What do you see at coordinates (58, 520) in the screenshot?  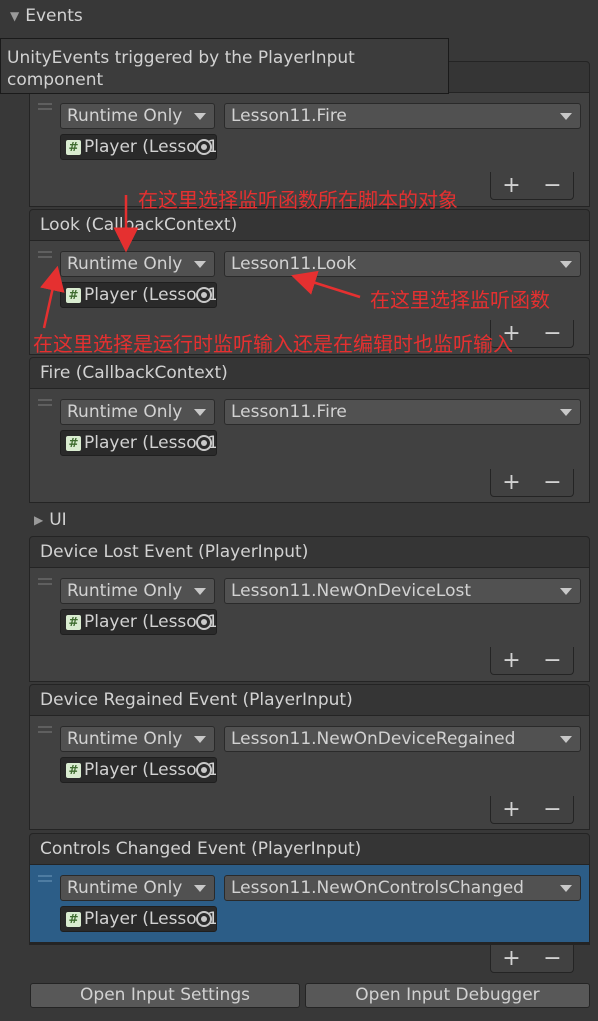 I see `ui-foldout-label: UI` at bounding box center [58, 520].